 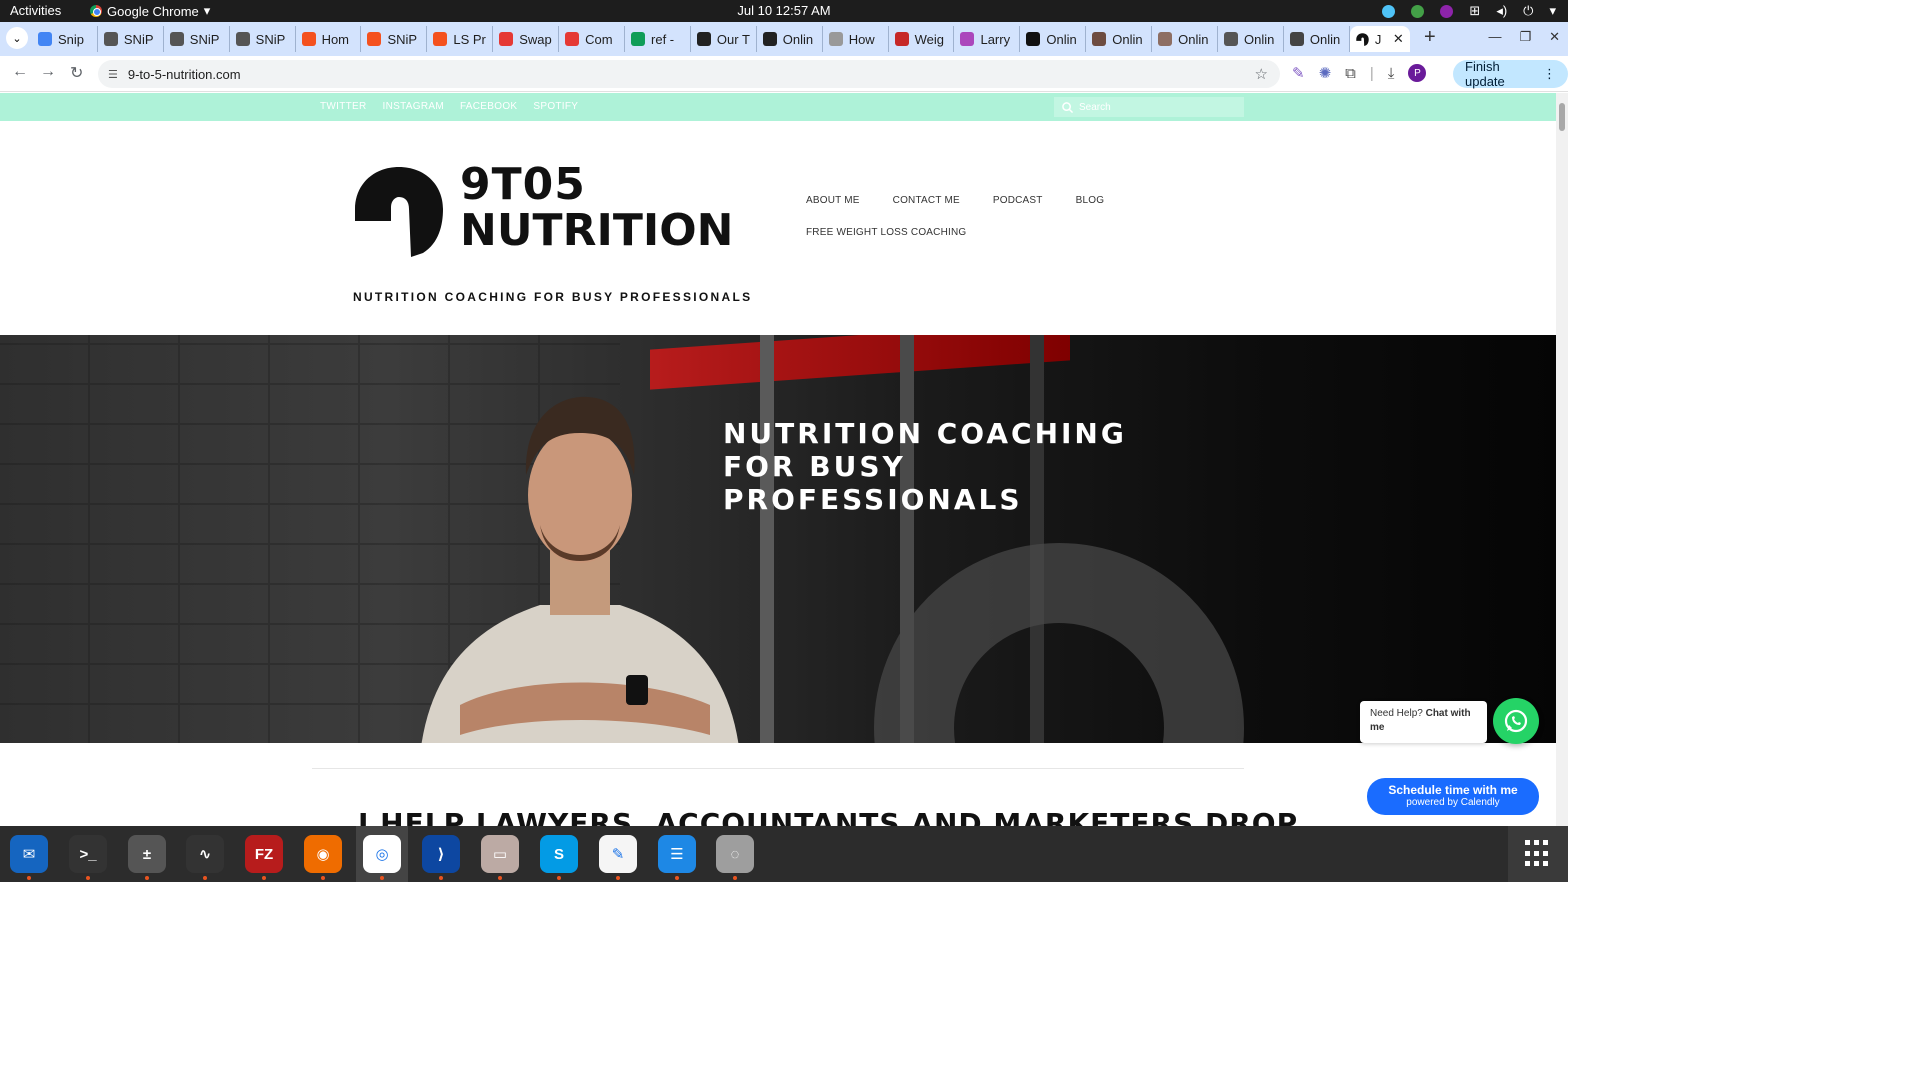 I want to click on vscode-icon: ⟩, so click(x=441, y=857).